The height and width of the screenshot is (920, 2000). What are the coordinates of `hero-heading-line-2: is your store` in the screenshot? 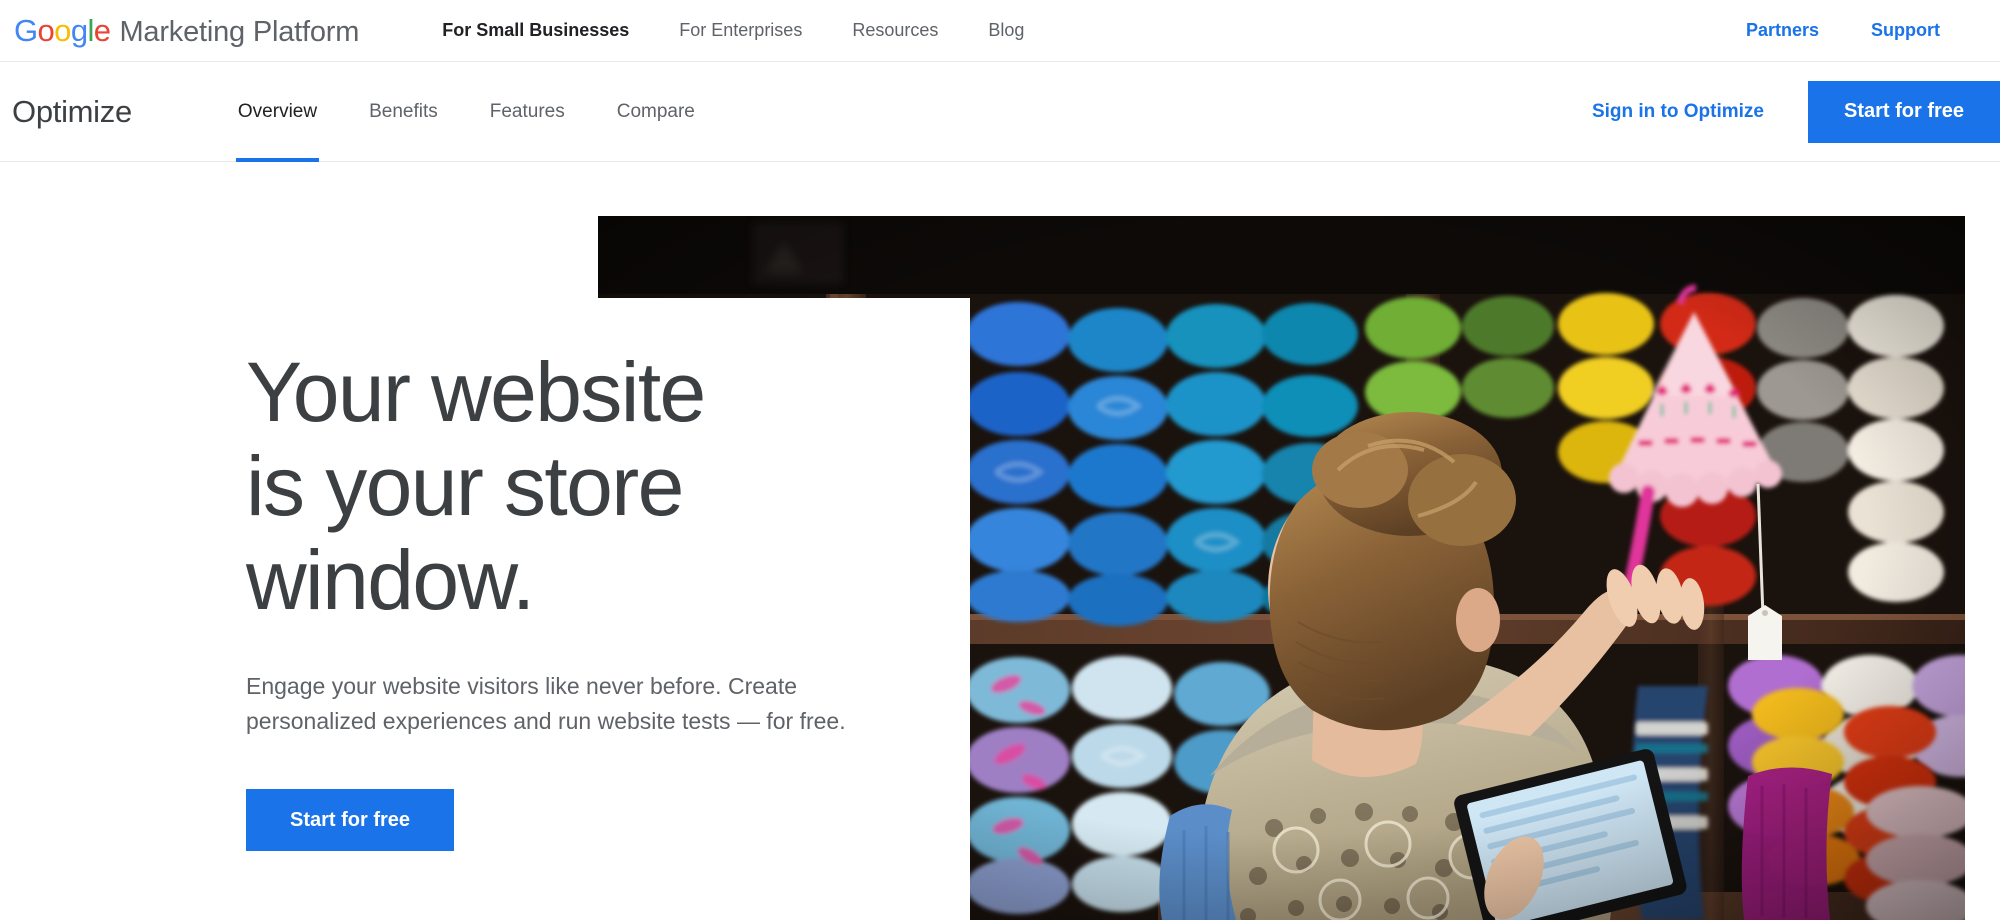 It's located at (465, 486).